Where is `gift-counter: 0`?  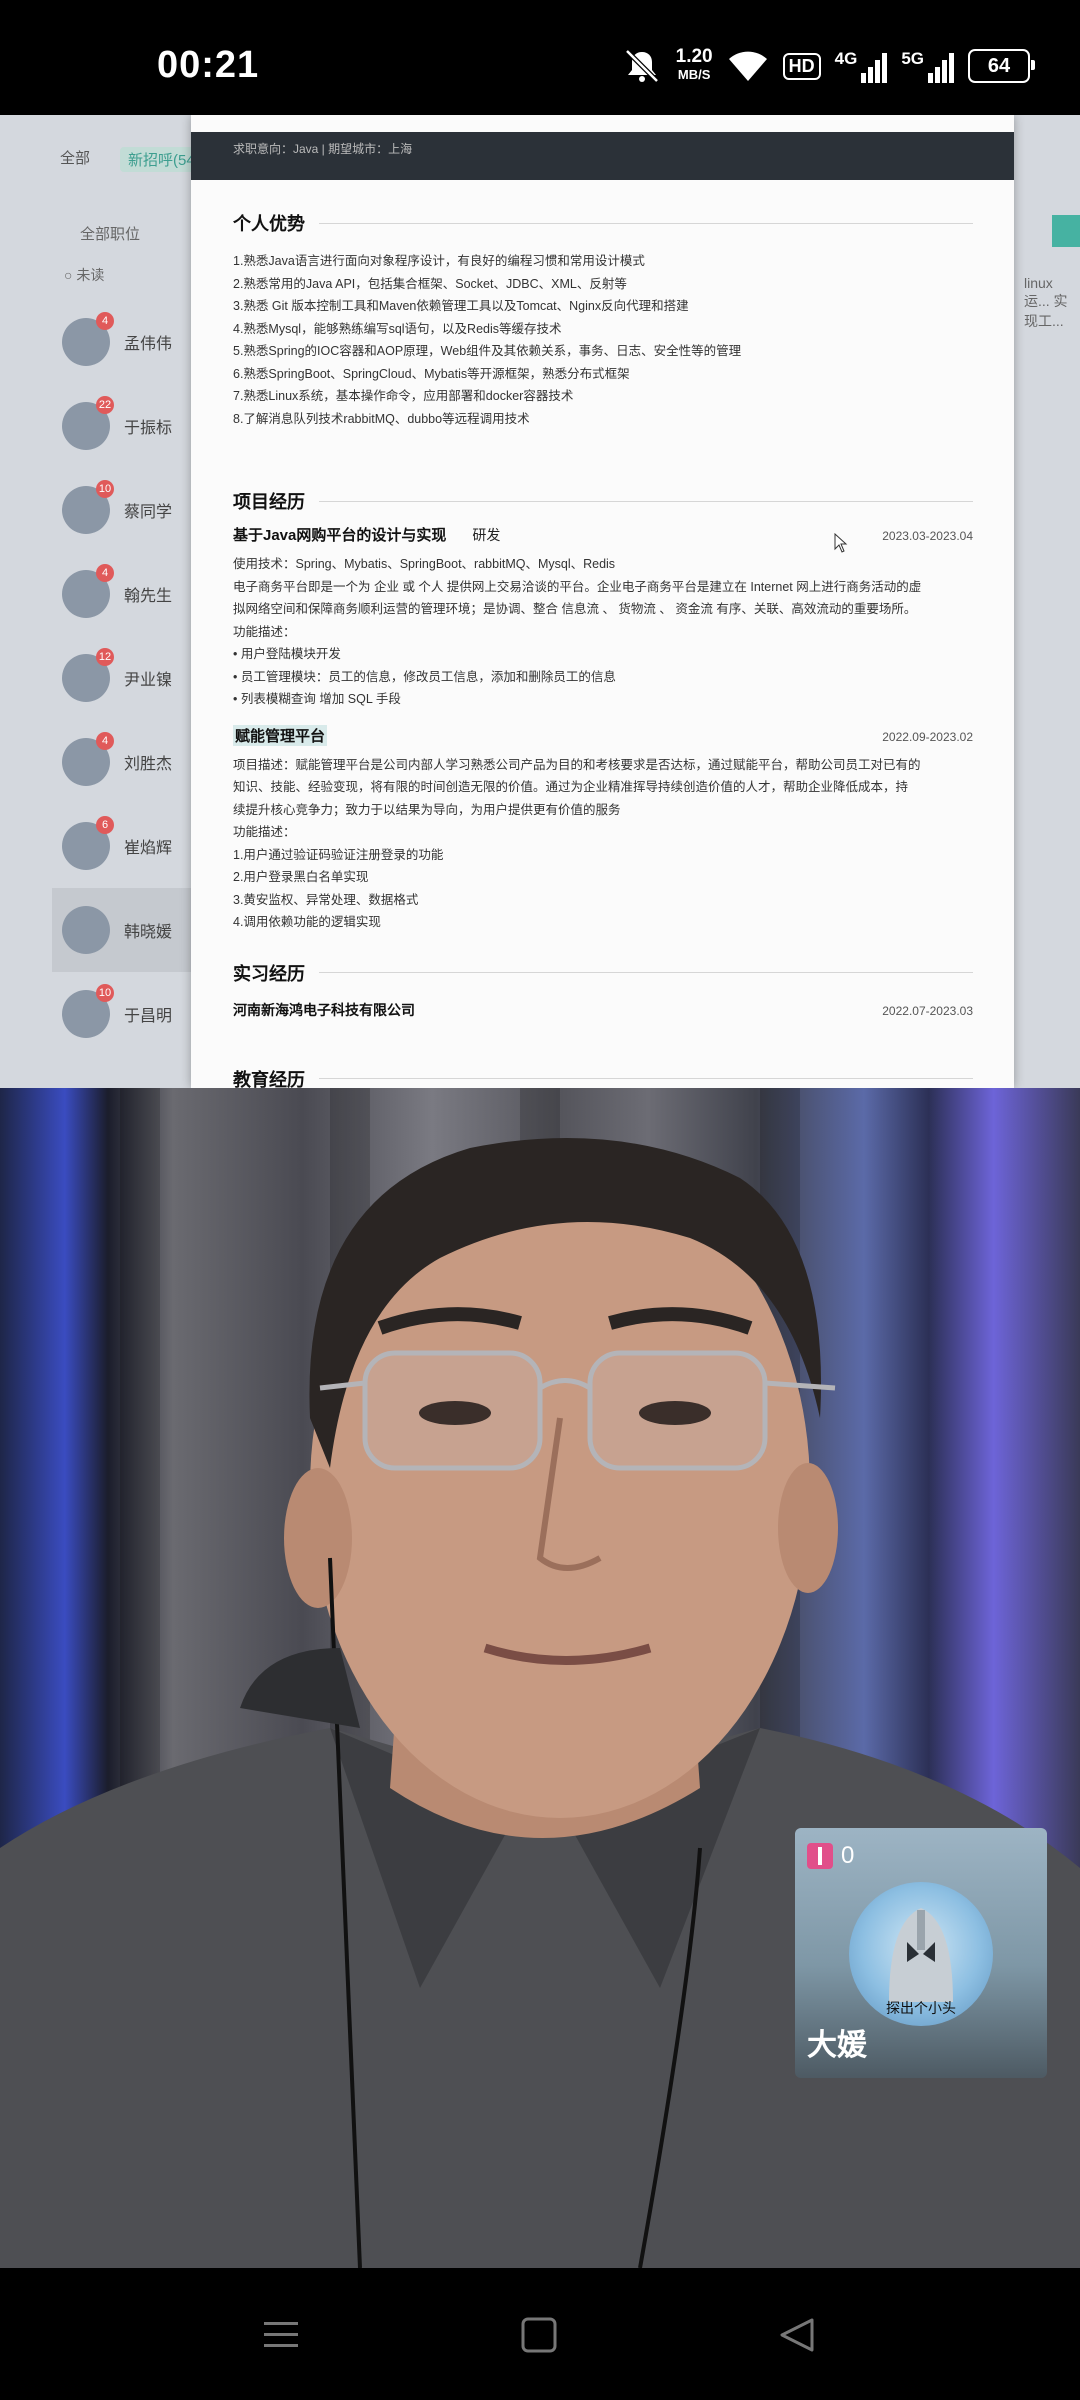 gift-counter: 0 is located at coordinates (830, 1856).